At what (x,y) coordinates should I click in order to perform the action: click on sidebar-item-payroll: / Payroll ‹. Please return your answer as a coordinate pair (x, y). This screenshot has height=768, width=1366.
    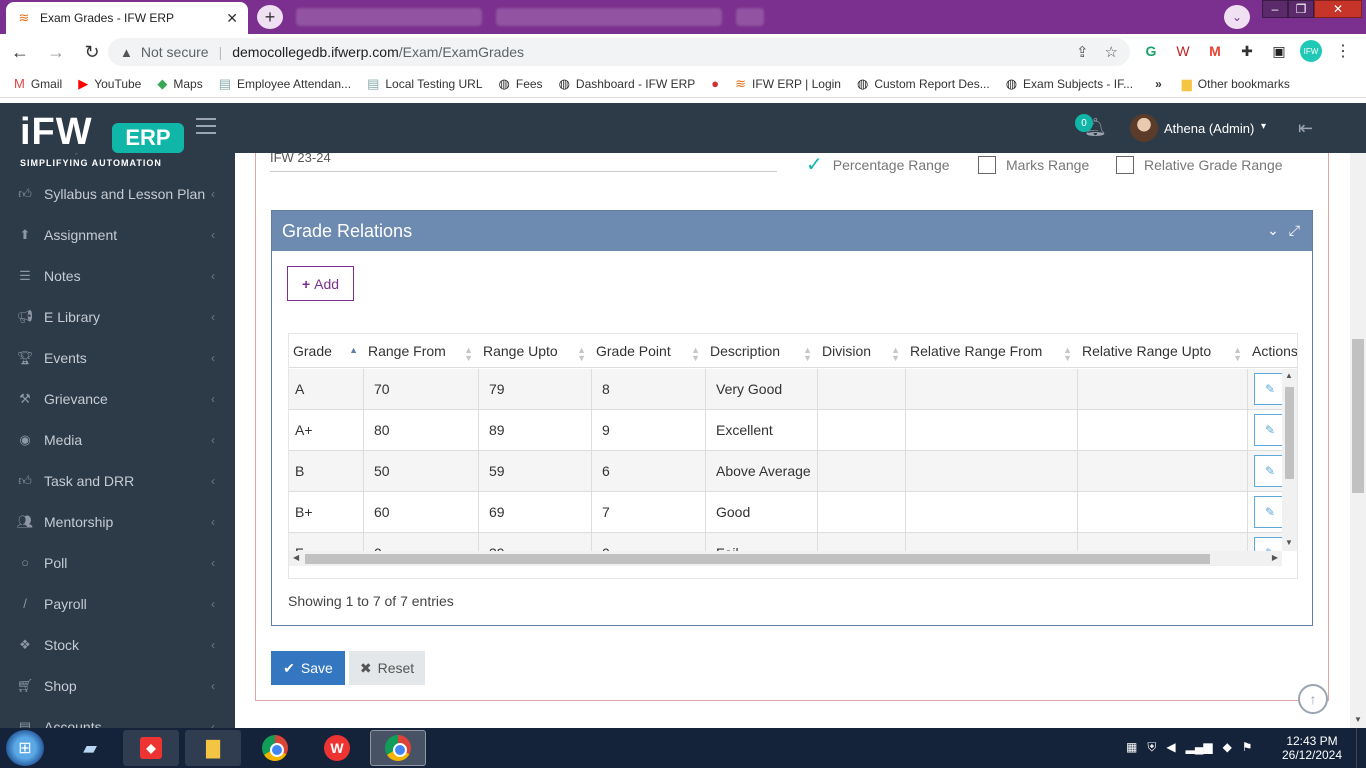
    Looking at the image, I should click on (117, 603).